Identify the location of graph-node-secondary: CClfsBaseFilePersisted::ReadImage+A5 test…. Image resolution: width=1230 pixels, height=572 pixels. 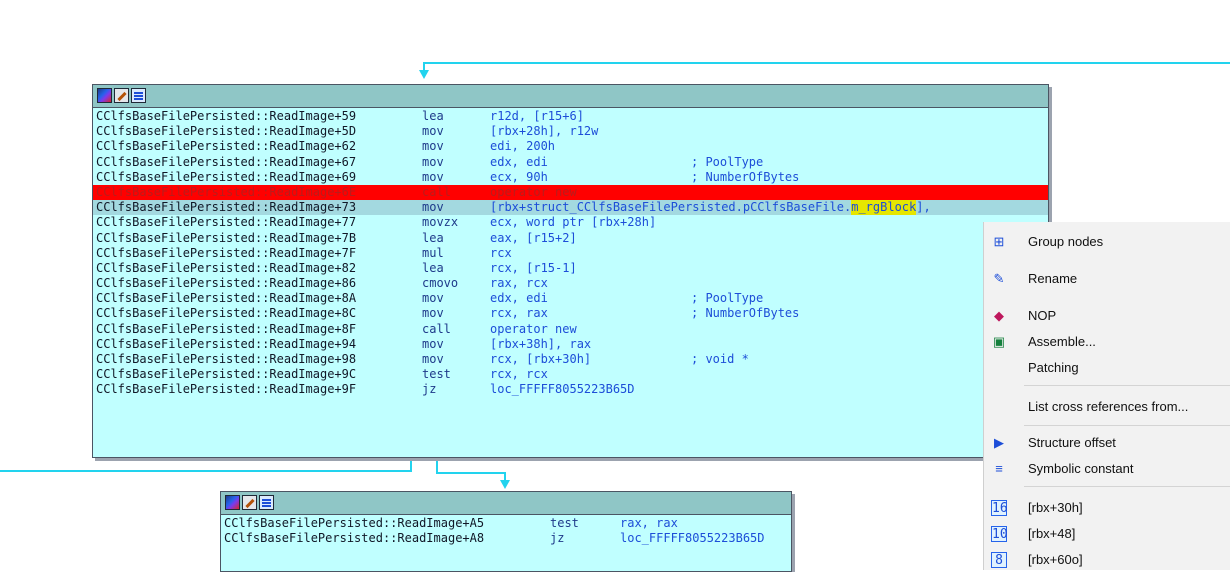
(506, 531).